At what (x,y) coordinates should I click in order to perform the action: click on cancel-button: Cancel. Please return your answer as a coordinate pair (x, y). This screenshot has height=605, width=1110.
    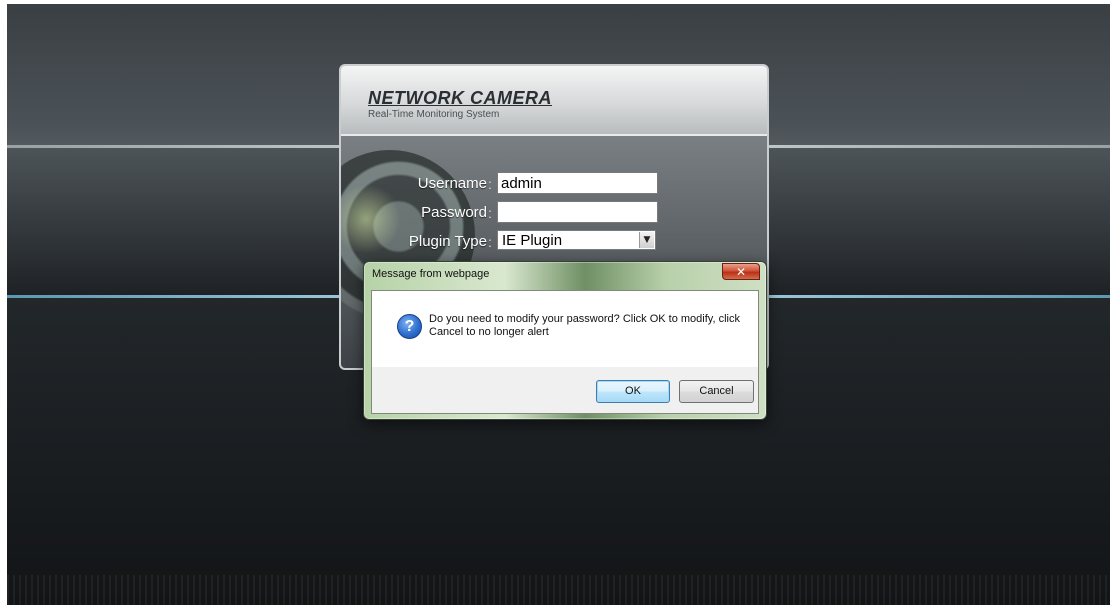
    Looking at the image, I should click on (716, 391).